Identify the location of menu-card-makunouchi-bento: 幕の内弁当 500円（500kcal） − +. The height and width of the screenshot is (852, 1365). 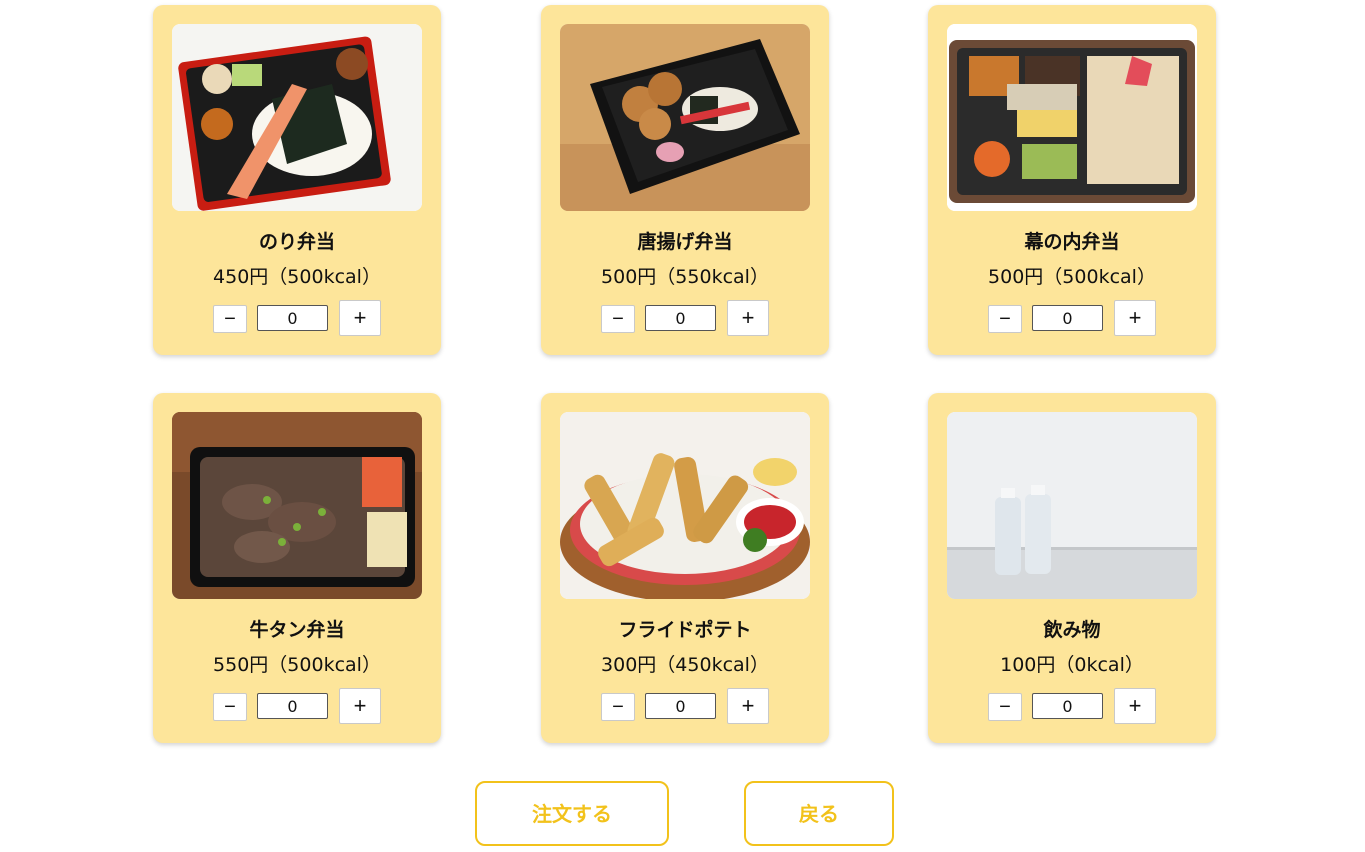
(1072, 180).